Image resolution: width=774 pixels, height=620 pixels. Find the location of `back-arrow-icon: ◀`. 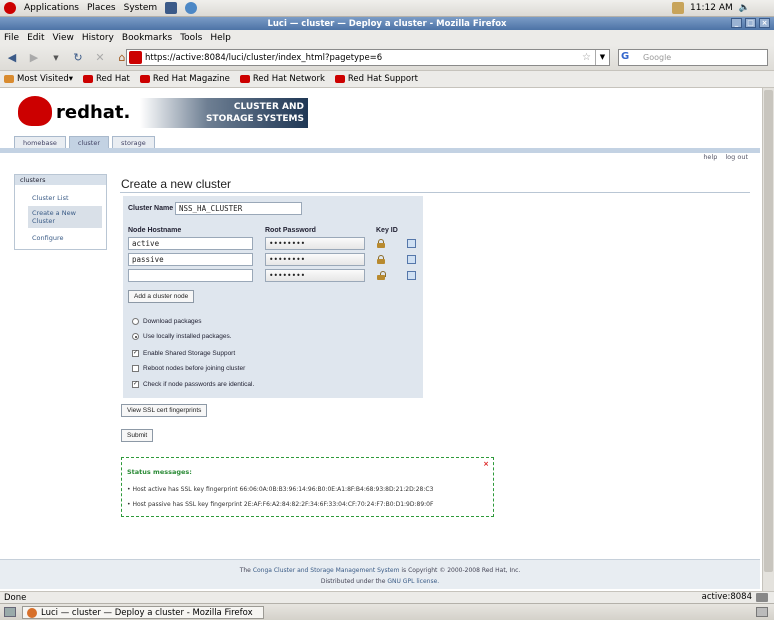

back-arrow-icon: ◀ is located at coordinates (12, 58).